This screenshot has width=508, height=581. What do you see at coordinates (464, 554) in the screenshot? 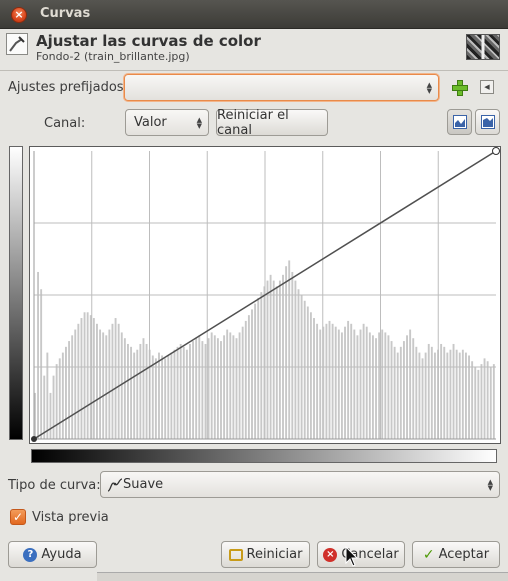
I see `ok-label: Aceptar` at bounding box center [464, 554].